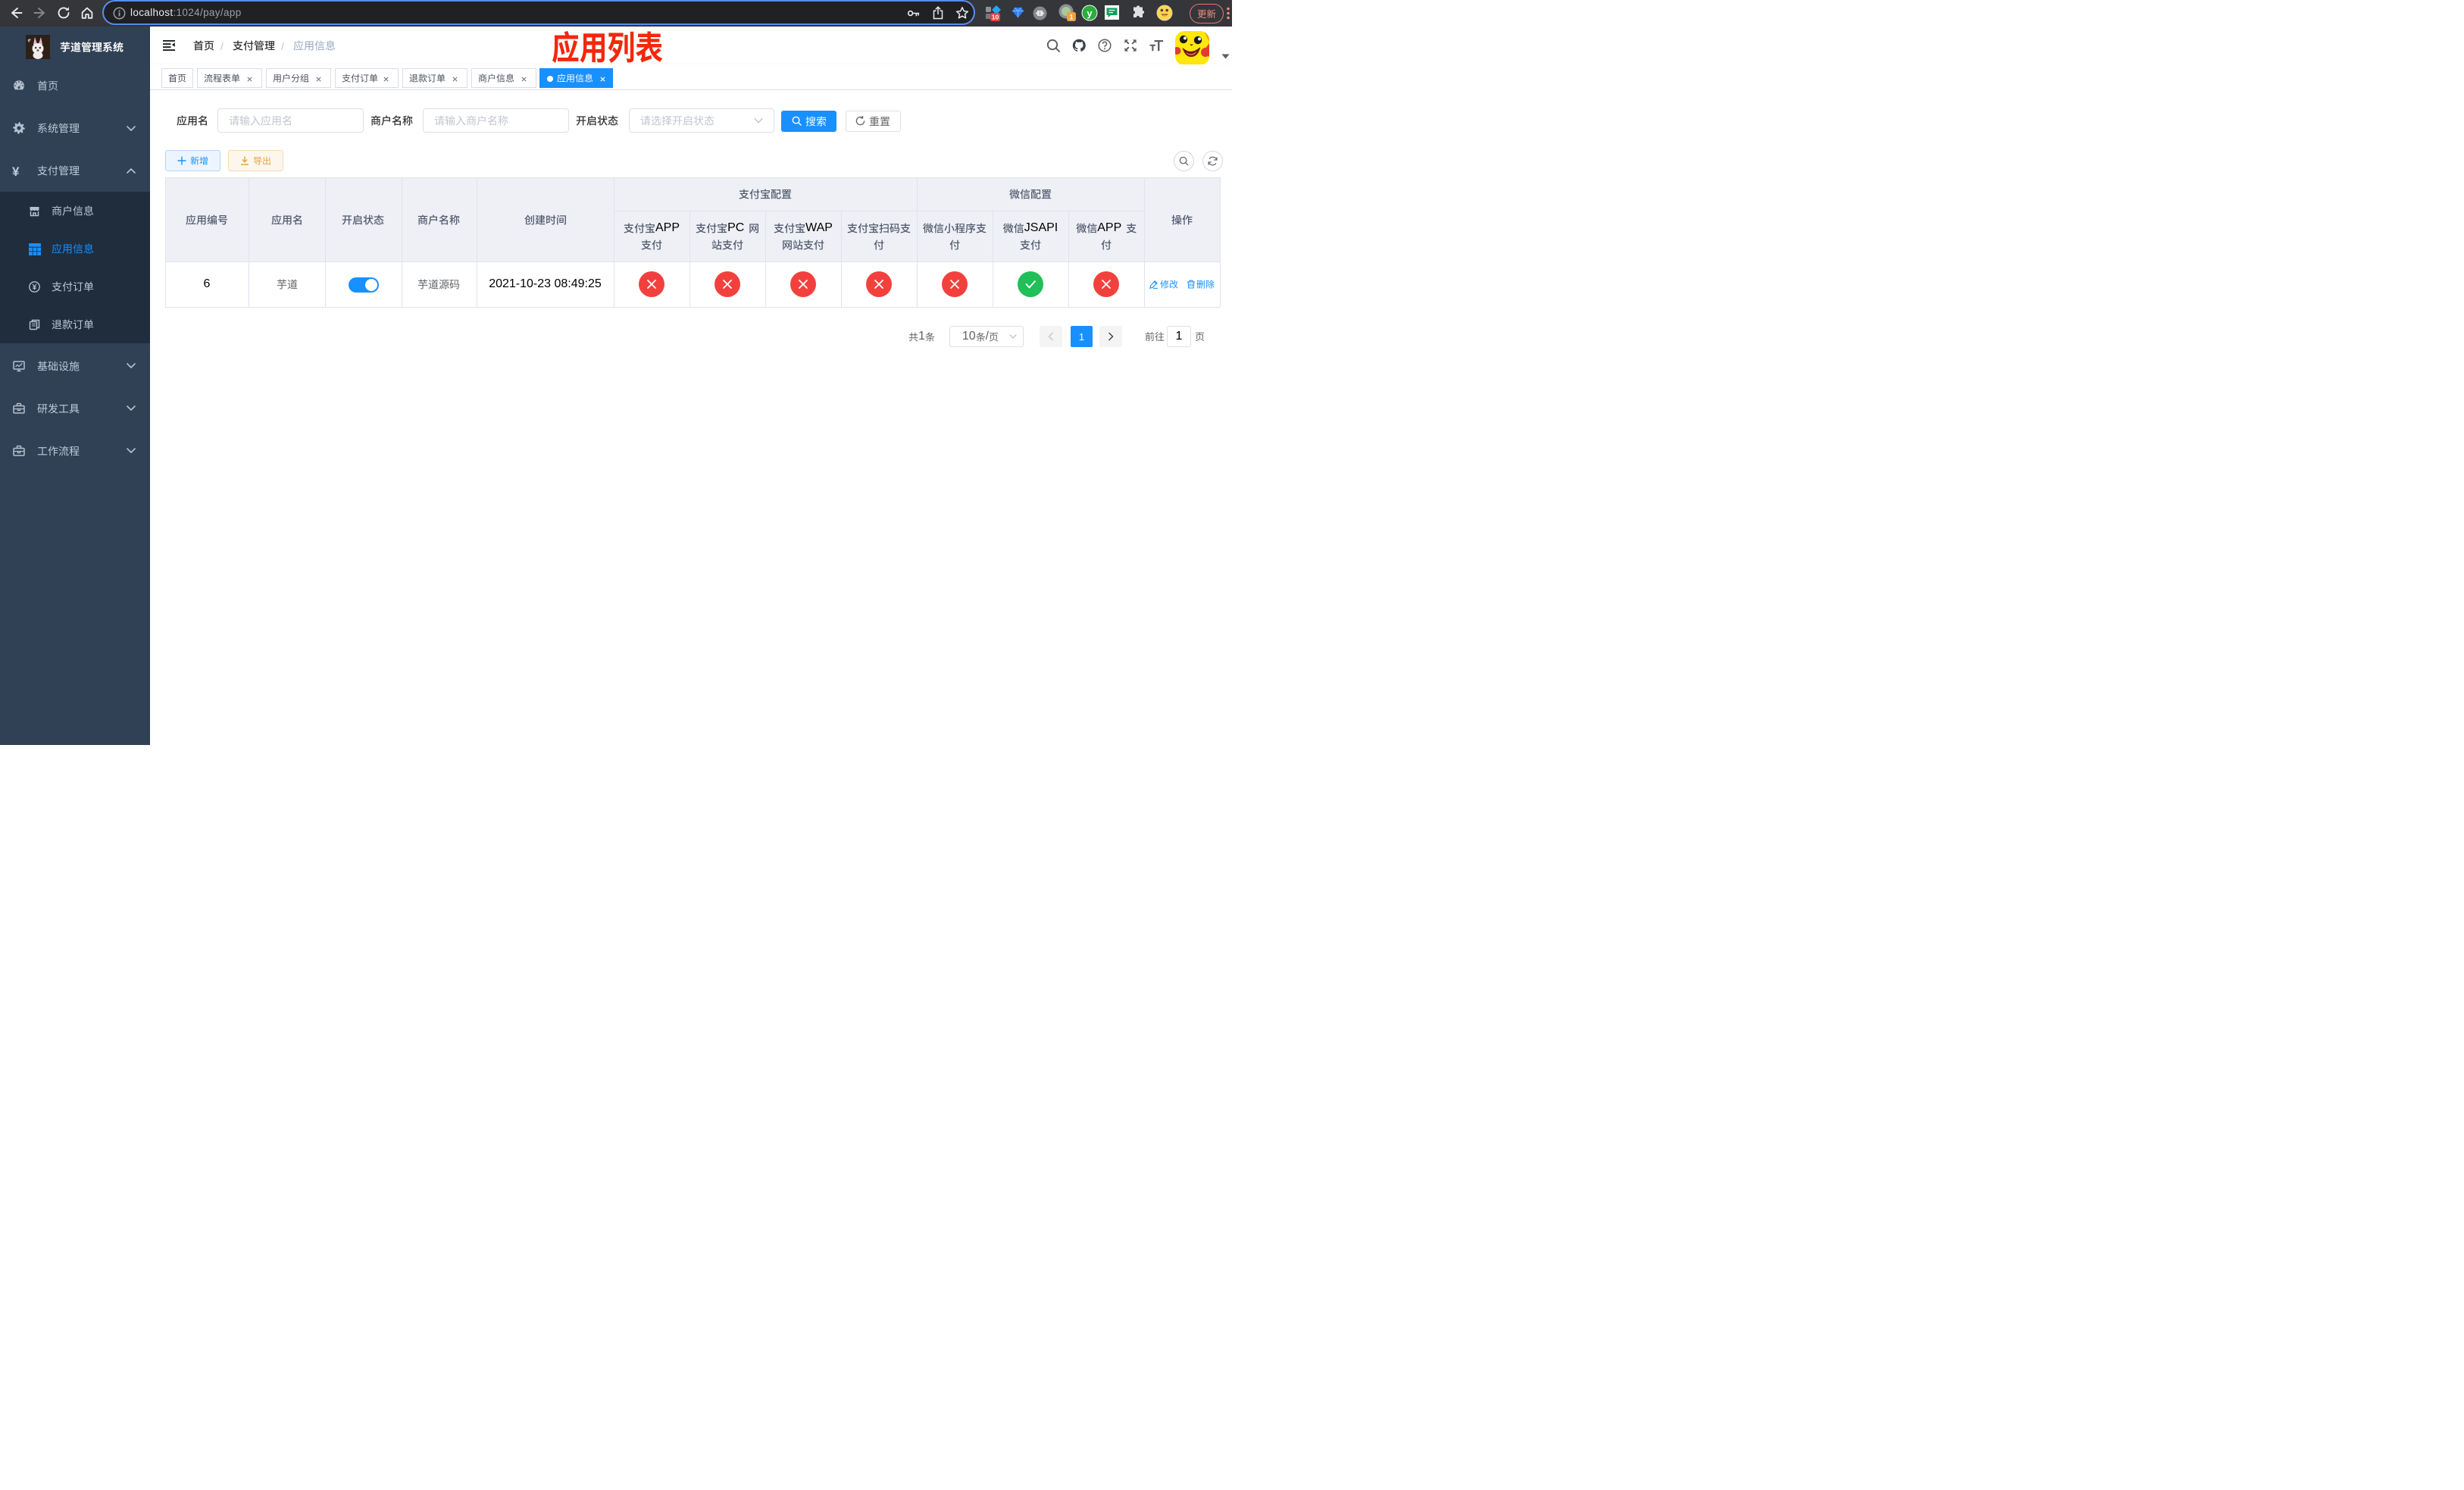 The width and height of the screenshot is (2464, 1490). What do you see at coordinates (1090, 14) in the screenshot?
I see `svg-text: y` at bounding box center [1090, 14].